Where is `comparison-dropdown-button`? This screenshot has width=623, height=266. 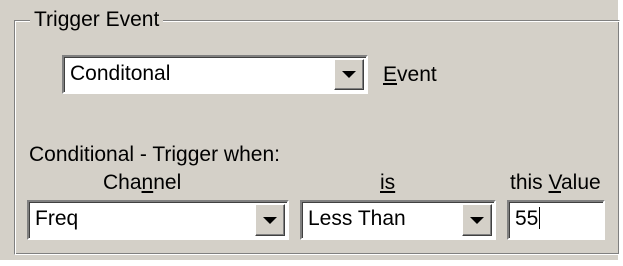
comparison-dropdown-button is located at coordinates (477, 220).